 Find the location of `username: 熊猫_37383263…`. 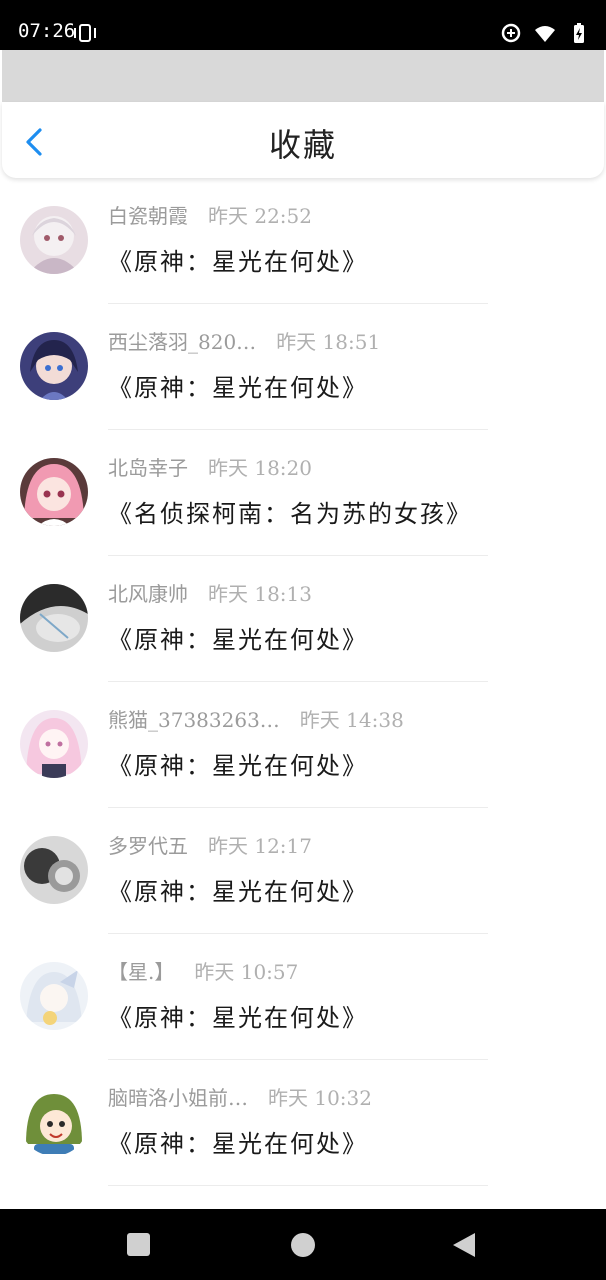

username: 熊猫_37383263… is located at coordinates (194, 720).